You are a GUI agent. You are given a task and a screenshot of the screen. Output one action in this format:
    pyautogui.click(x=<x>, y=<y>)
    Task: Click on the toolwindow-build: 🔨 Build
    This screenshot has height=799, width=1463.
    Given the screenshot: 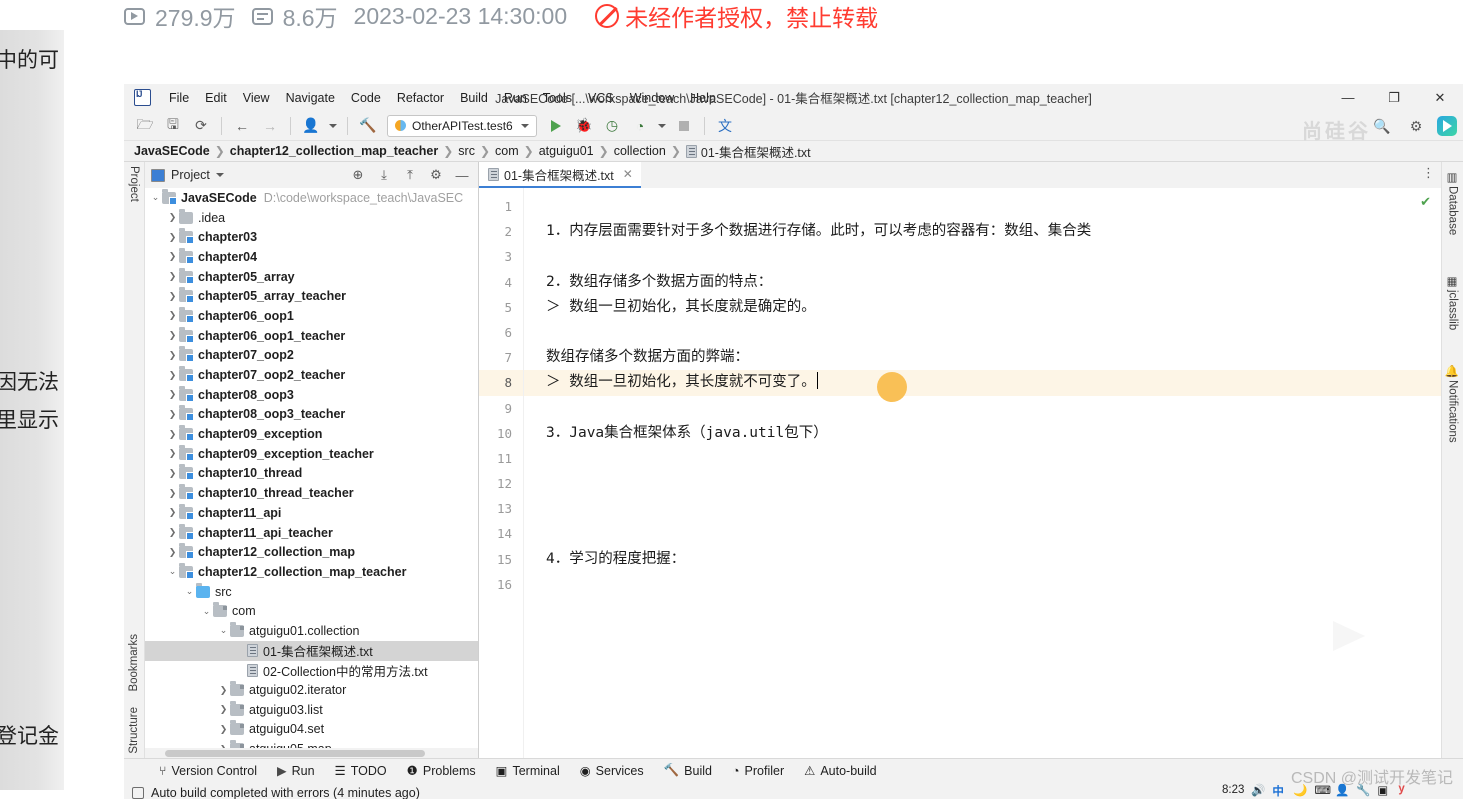 What is the action you would take?
    pyautogui.click(x=688, y=770)
    